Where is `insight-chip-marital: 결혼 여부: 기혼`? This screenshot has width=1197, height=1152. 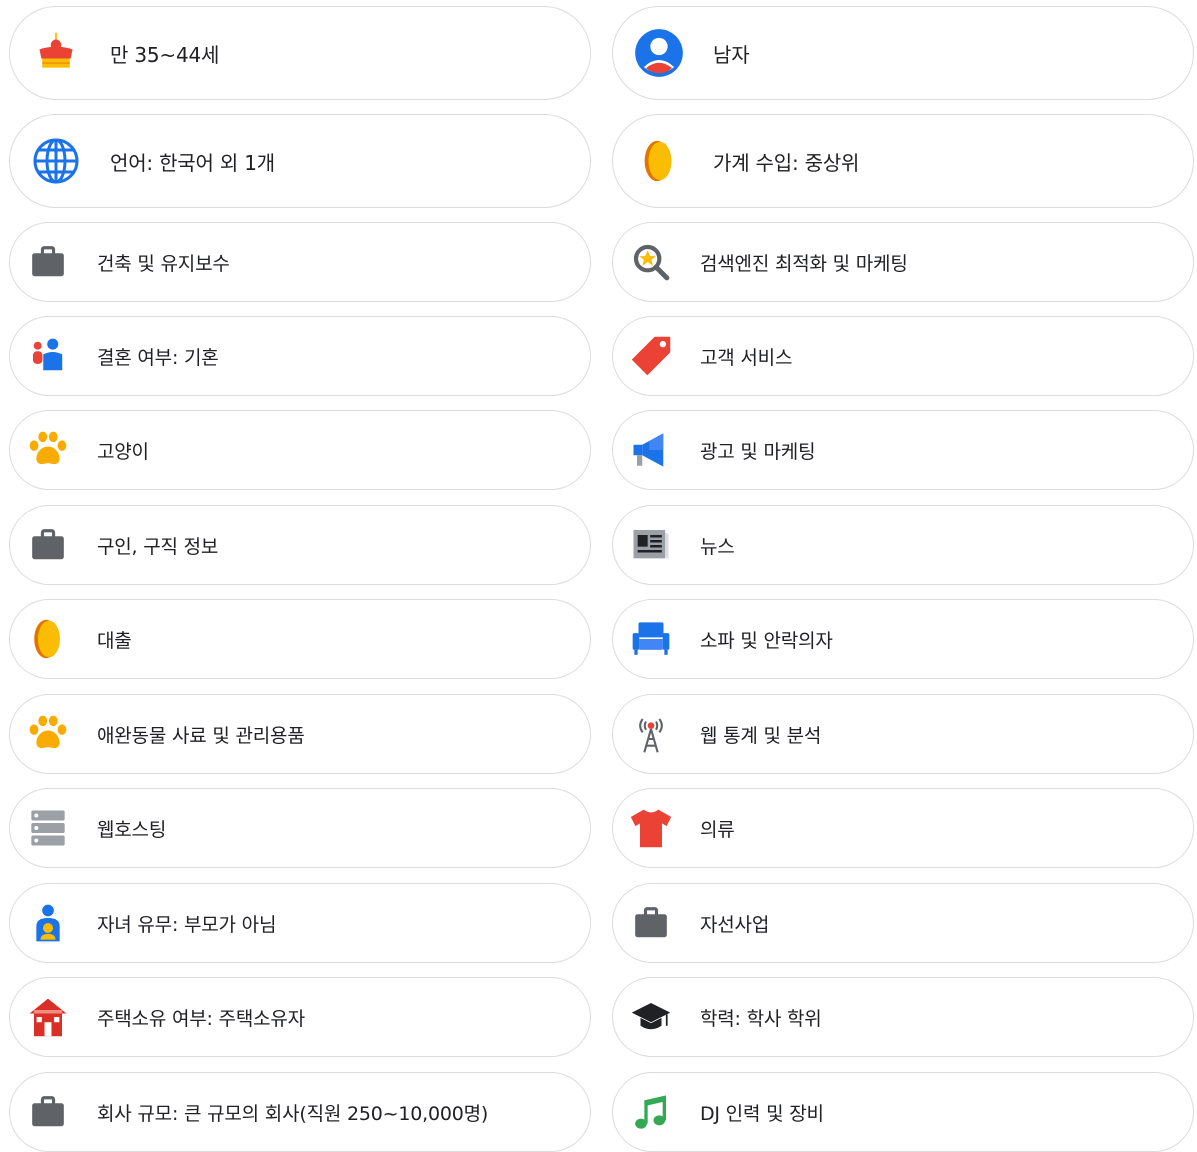
insight-chip-marital: 결혼 여부: 기혼 is located at coordinates (300, 356).